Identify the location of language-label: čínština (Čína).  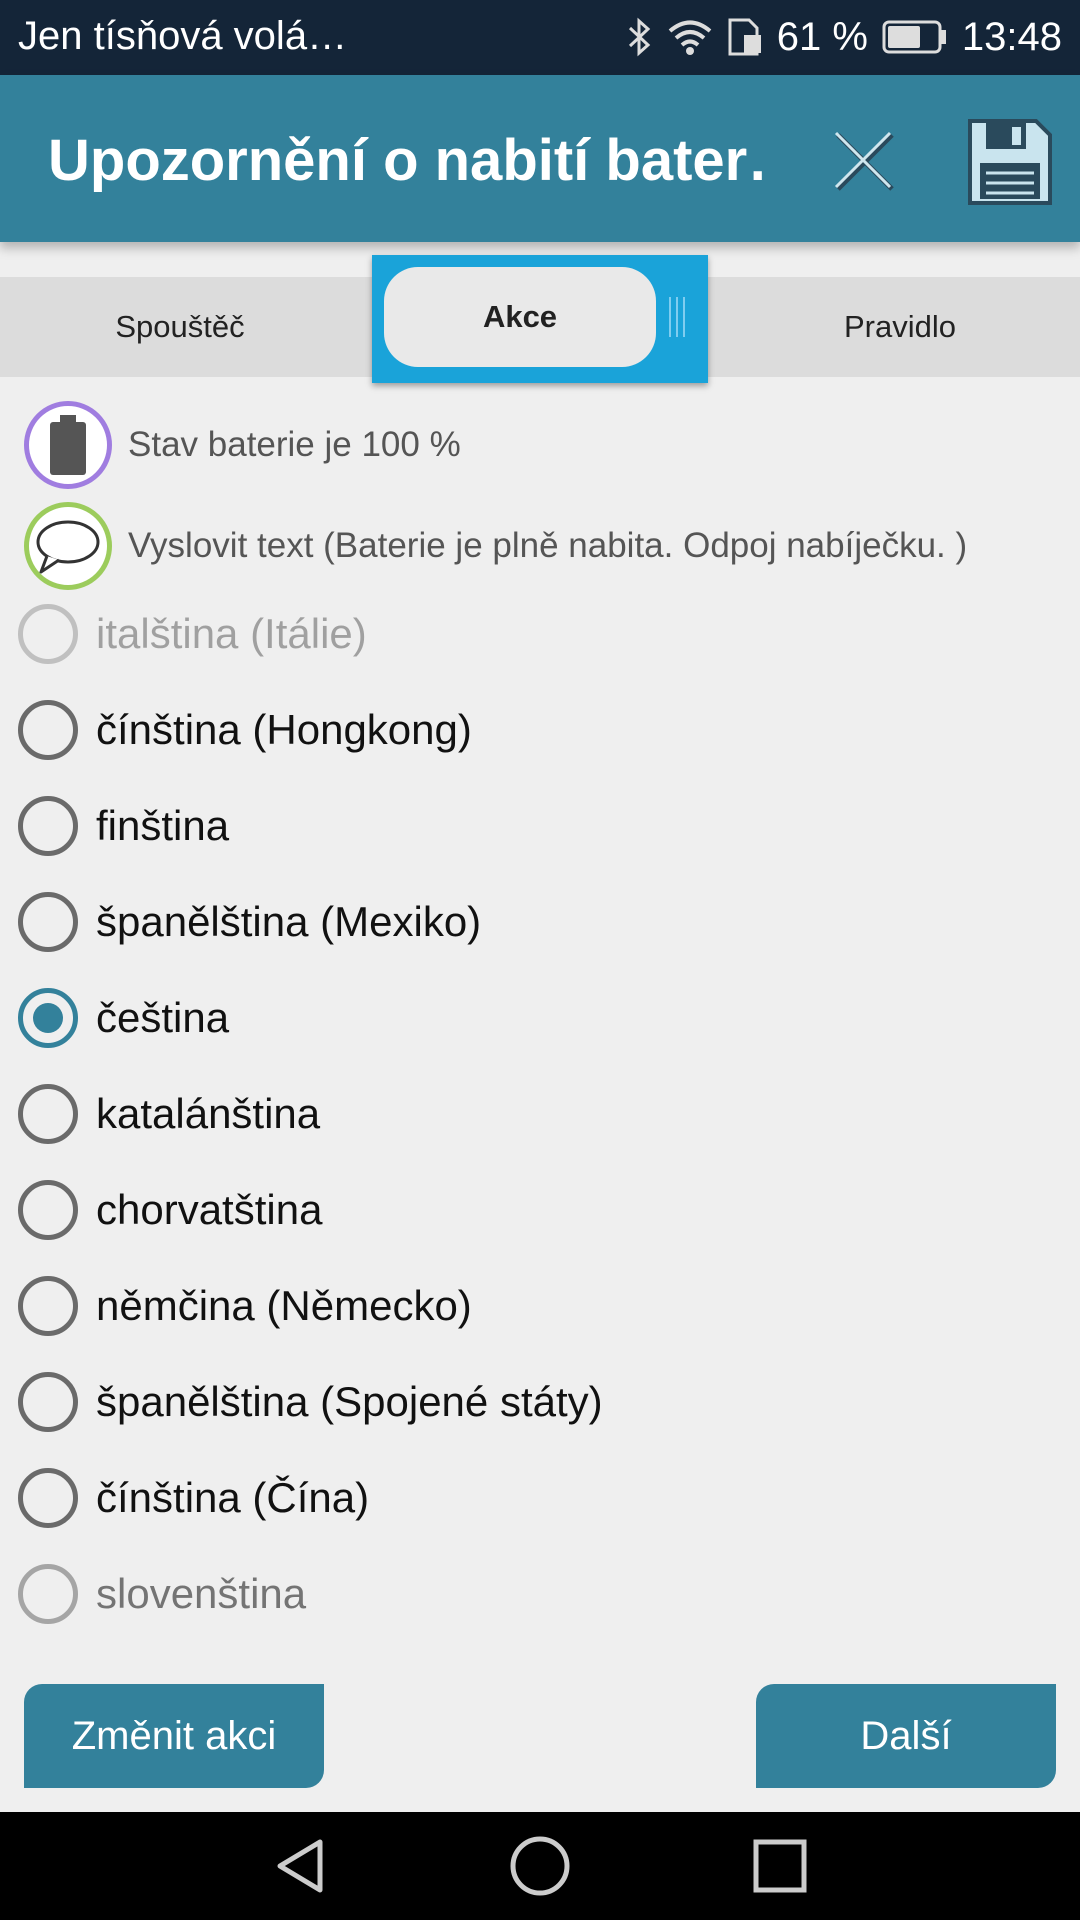
(233, 1497).